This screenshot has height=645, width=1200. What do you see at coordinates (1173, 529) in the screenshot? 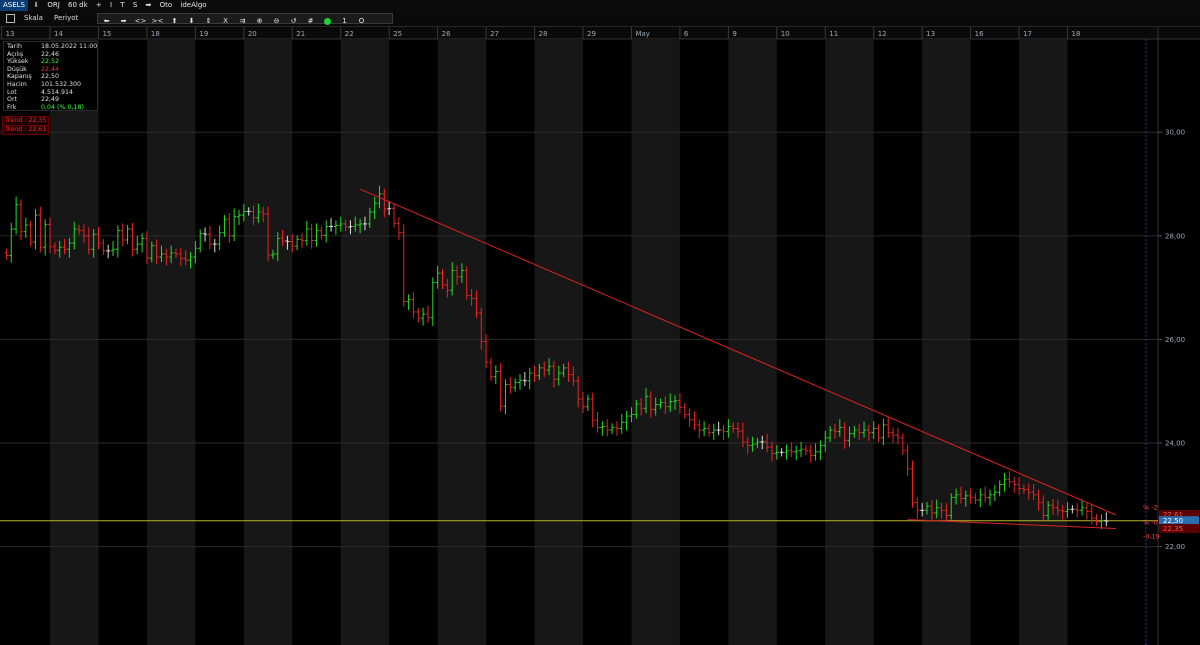
I see `lower-trend-tag: 22,35` at bounding box center [1173, 529].